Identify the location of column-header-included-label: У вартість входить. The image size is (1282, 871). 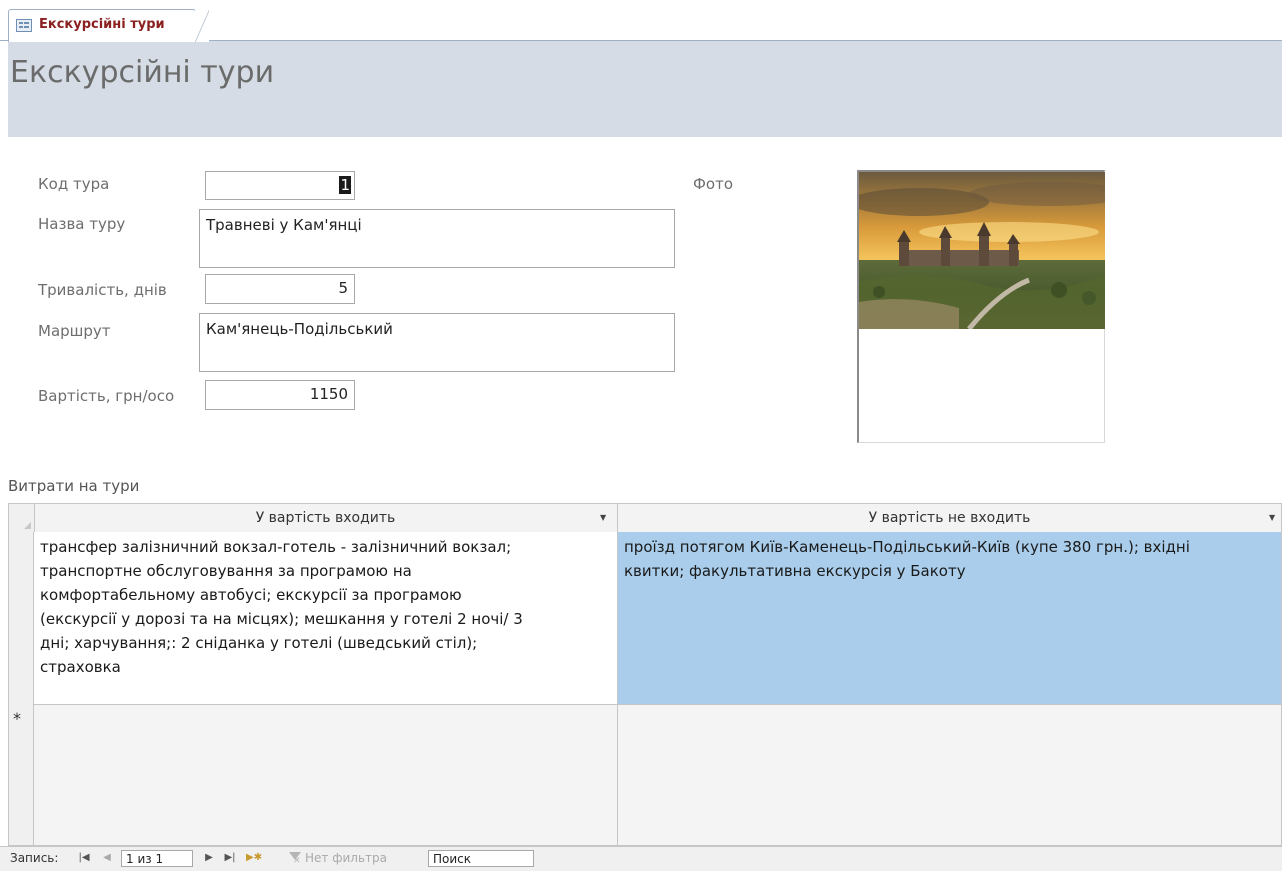
(325, 518).